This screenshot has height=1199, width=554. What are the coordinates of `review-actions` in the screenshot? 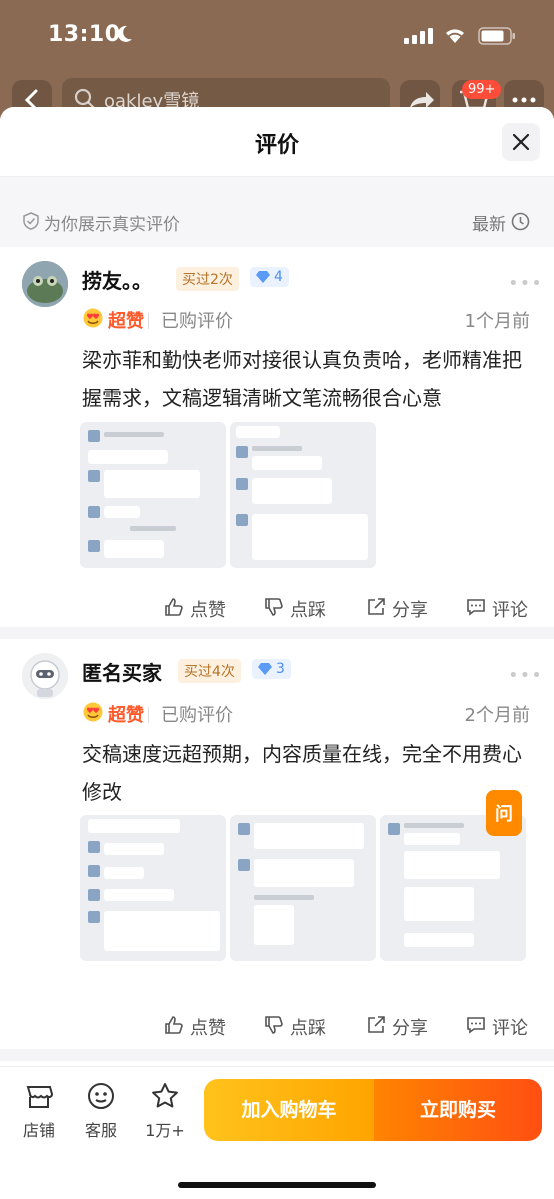 It's located at (277, 507).